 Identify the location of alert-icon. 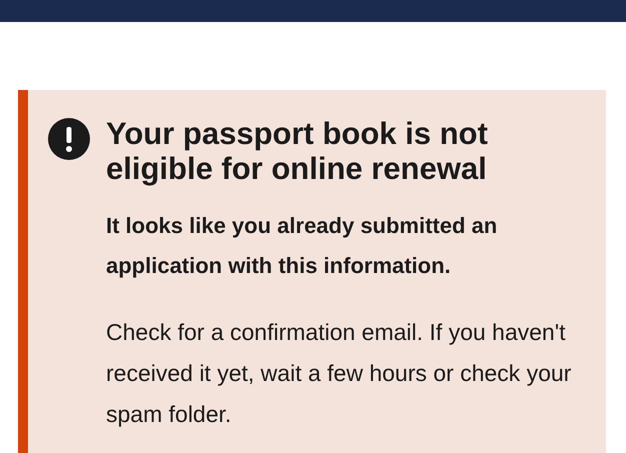
(69, 139).